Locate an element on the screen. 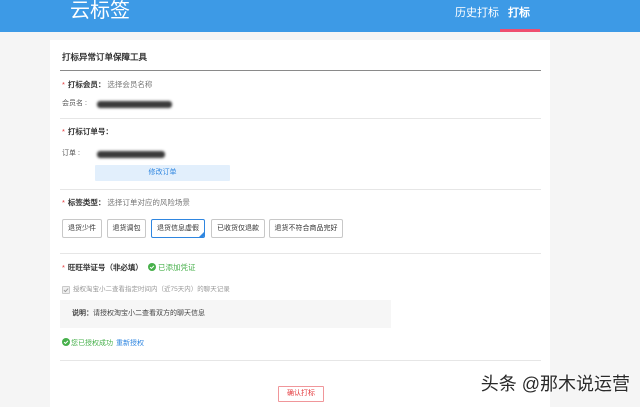 The image size is (640, 407). tag-option-false-return-info: 退货信息虚假 is located at coordinates (178, 228).